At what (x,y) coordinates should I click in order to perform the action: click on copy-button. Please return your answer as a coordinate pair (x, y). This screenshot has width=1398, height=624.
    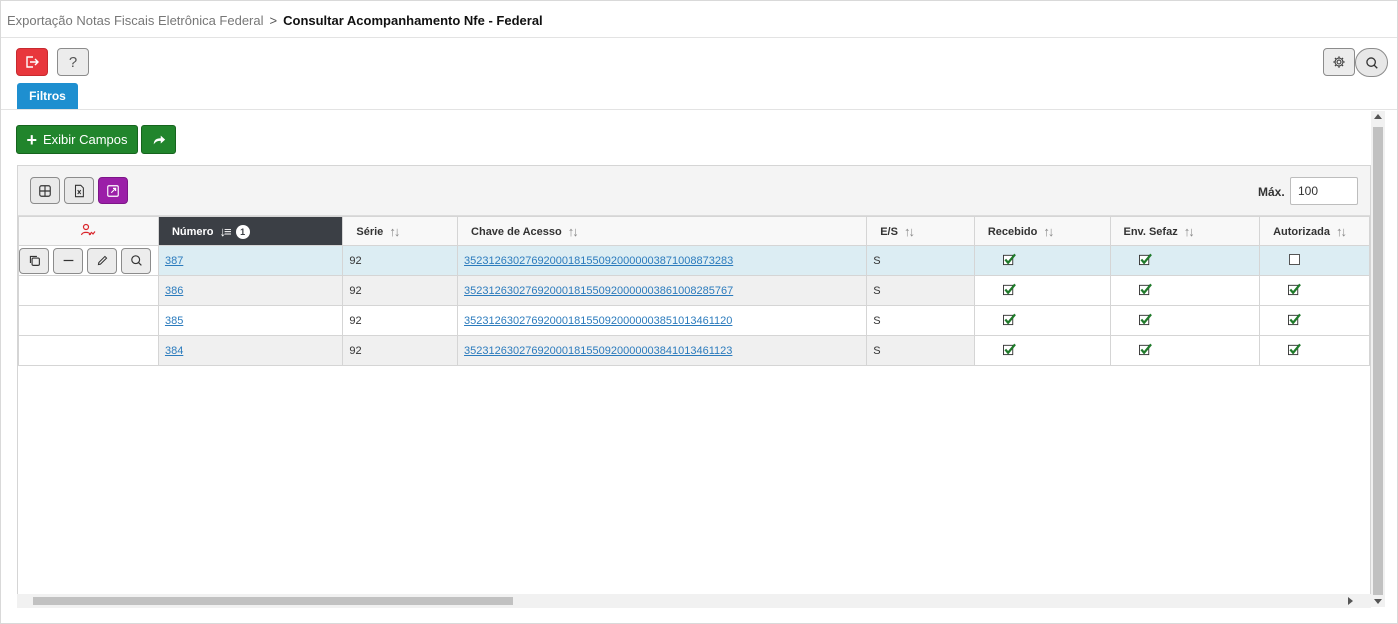
    Looking at the image, I should click on (34, 260).